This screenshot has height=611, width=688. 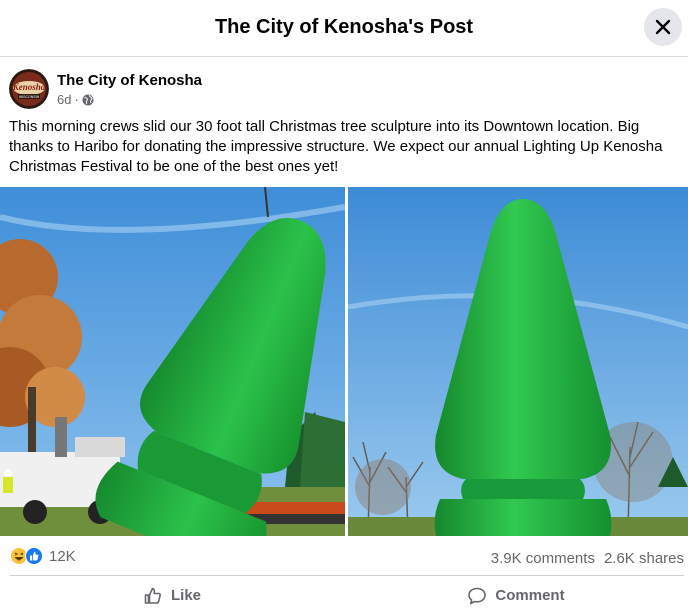 I want to click on globe-icon, so click(x=88, y=100).